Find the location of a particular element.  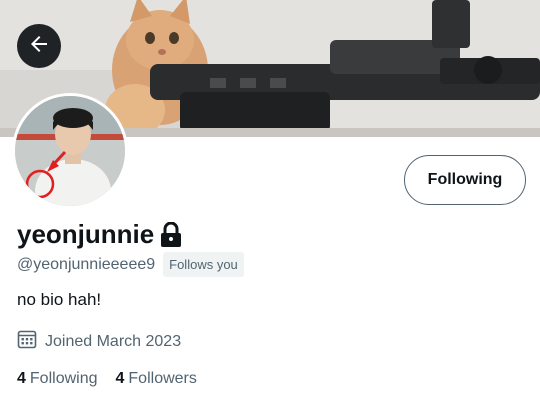

display-name: yeonjunnie is located at coordinates (99, 234).